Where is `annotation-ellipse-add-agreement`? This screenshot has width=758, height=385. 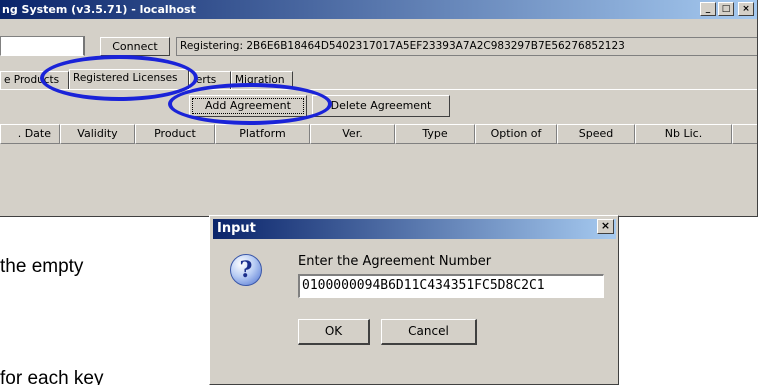 annotation-ellipse-add-agreement is located at coordinates (250, 104).